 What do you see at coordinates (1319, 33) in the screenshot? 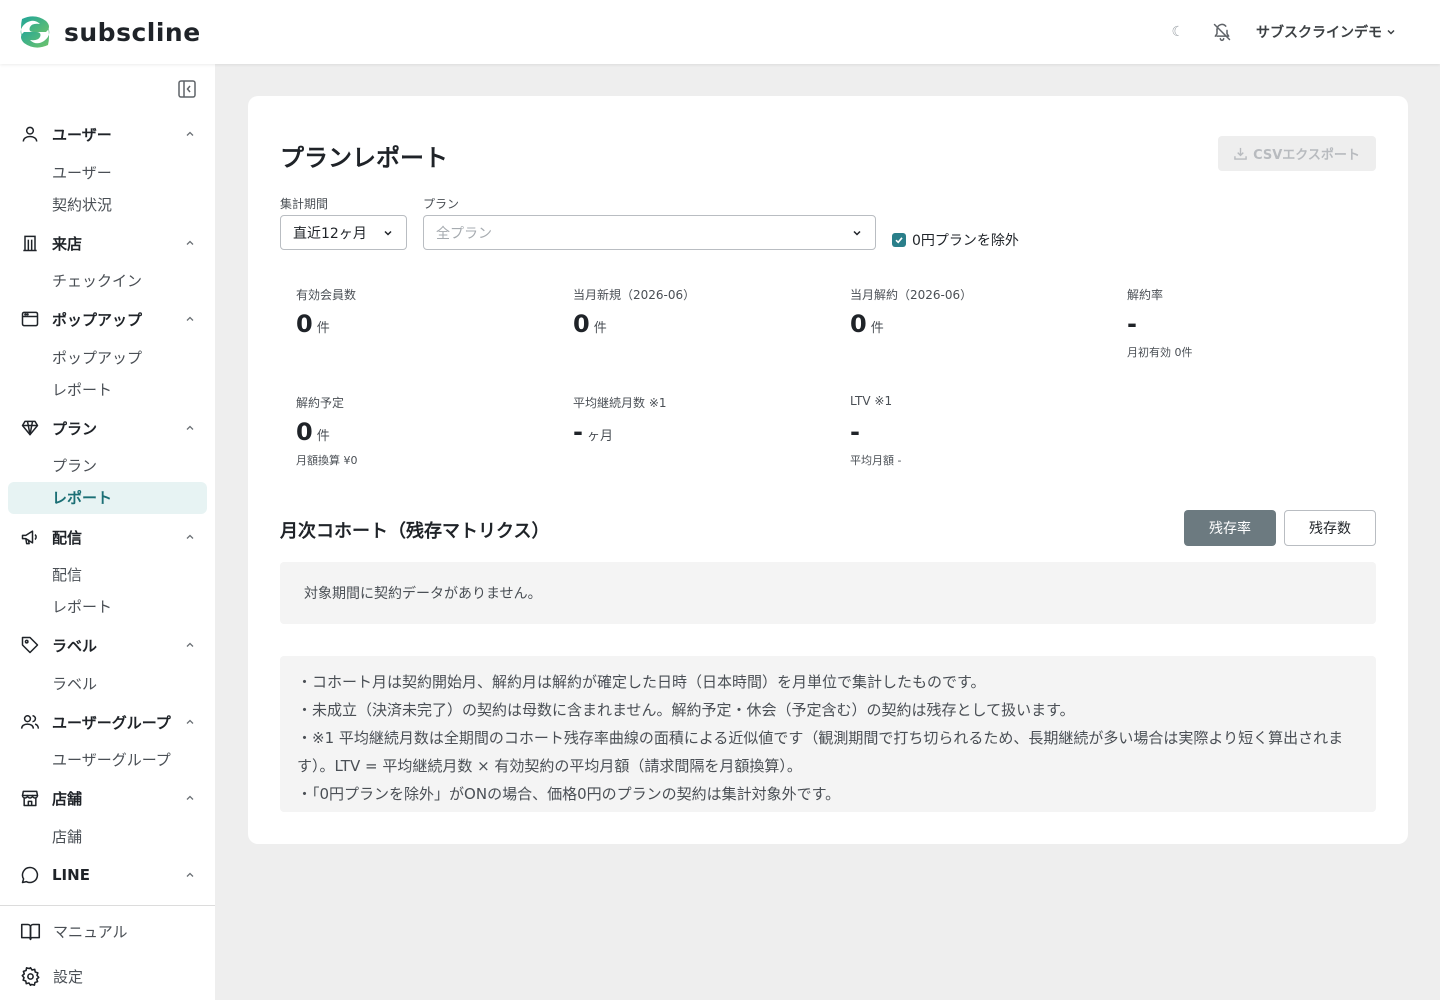
I see `account-name: サブスクラインデモ` at bounding box center [1319, 33].